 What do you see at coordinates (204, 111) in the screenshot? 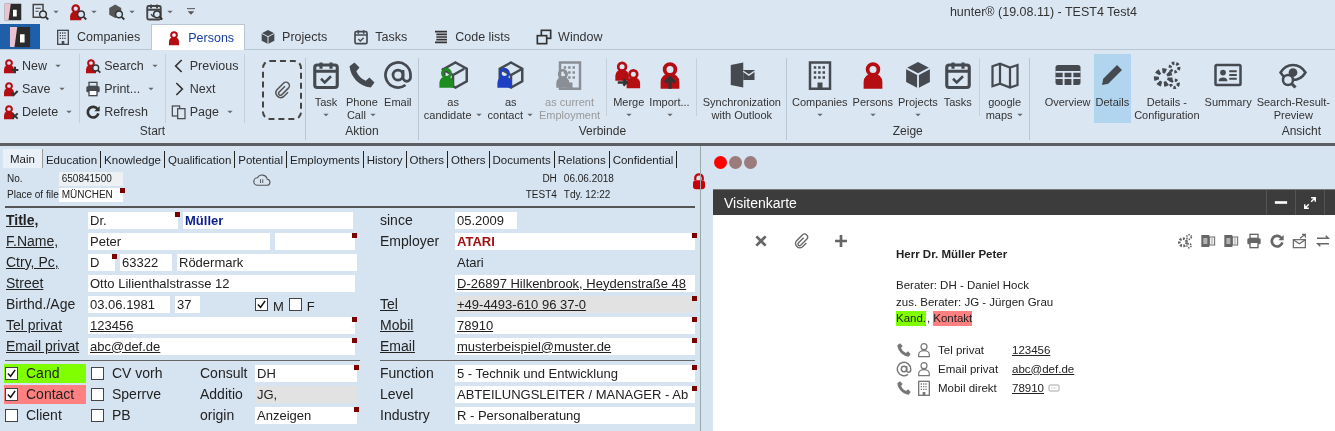
I see `ribbon-button: Page` at bounding box center [204, 111].